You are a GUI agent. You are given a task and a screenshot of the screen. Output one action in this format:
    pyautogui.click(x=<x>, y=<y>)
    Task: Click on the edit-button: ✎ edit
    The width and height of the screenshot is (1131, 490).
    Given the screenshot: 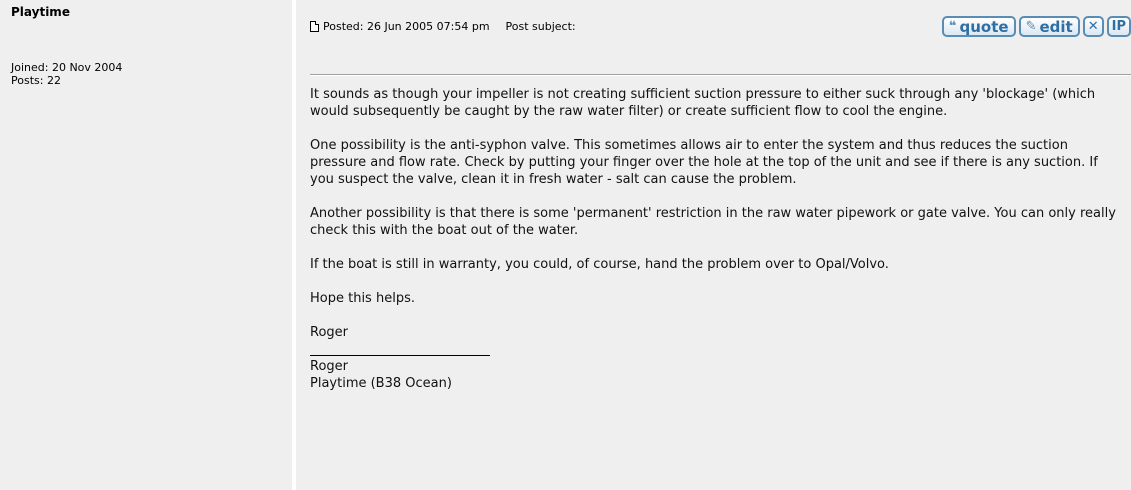 What is the action you would take?
    pyautogui.click(x=1049, y=26)
    